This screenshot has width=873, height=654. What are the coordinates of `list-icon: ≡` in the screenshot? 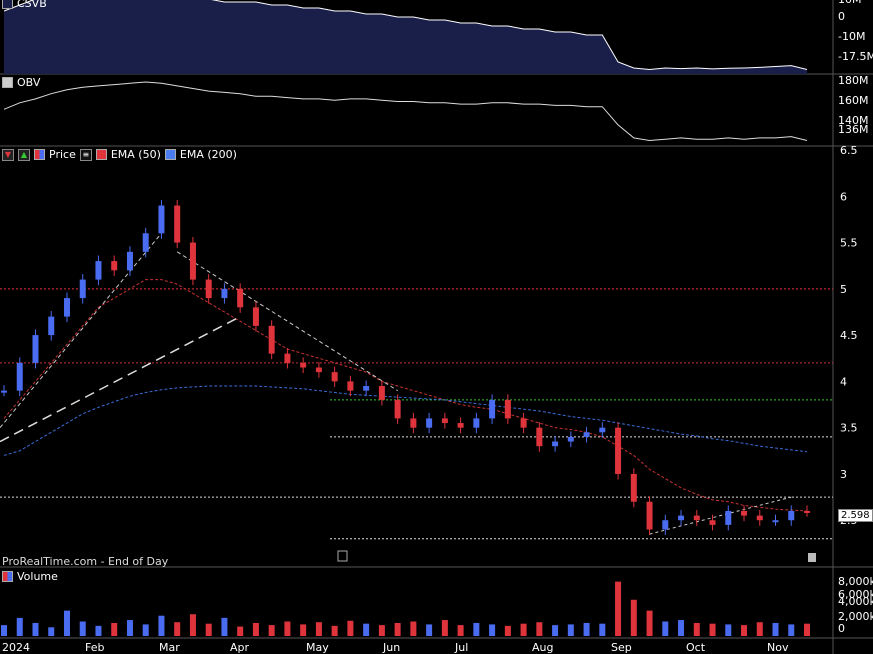 It's located at (85, 154).